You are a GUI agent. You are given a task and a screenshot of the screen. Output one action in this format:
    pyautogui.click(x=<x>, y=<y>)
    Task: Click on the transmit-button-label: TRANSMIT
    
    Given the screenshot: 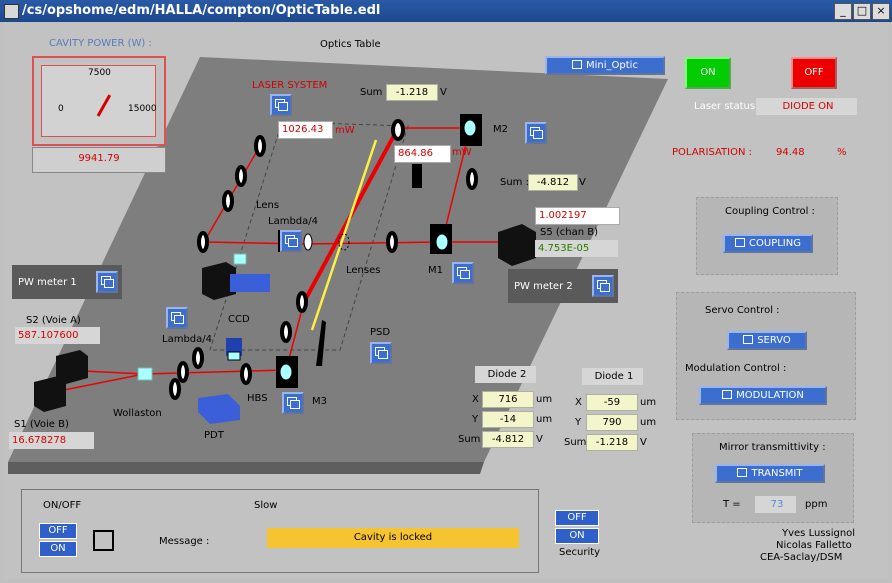 What is the action you would take?
    pyautogui.click(x=777, y=473)
    